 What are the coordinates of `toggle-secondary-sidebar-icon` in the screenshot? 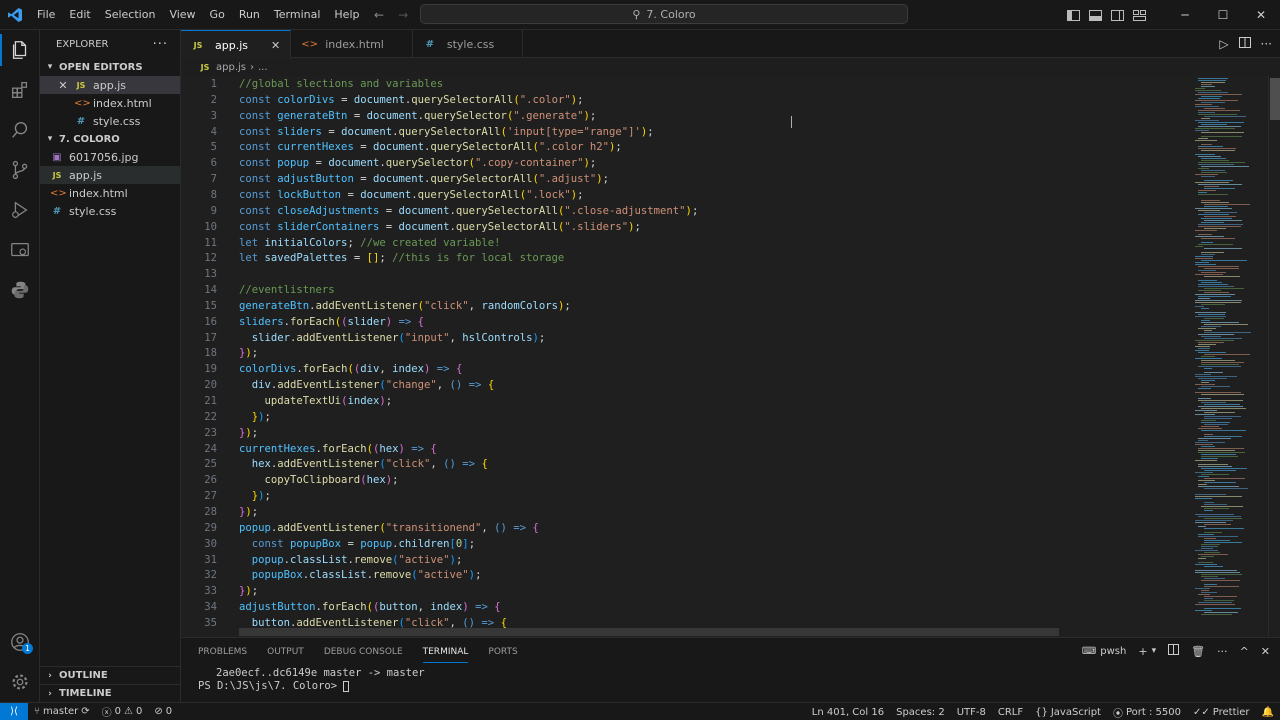 It's located at (1117, 15).